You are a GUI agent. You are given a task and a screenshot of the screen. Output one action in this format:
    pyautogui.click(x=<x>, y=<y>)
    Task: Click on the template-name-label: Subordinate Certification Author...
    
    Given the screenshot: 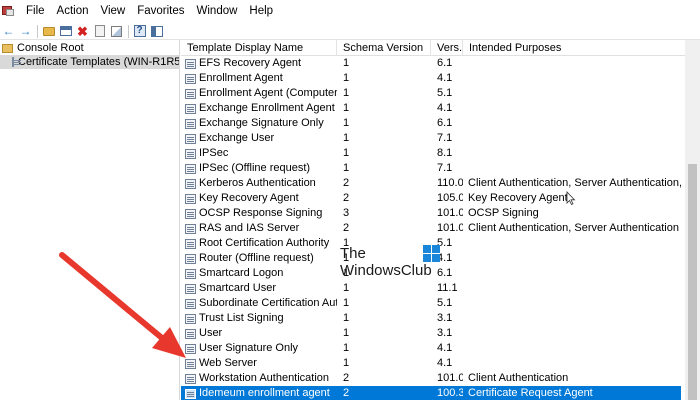 What is the action you would take?
    pyautogui.click(x=268, y=303)
    